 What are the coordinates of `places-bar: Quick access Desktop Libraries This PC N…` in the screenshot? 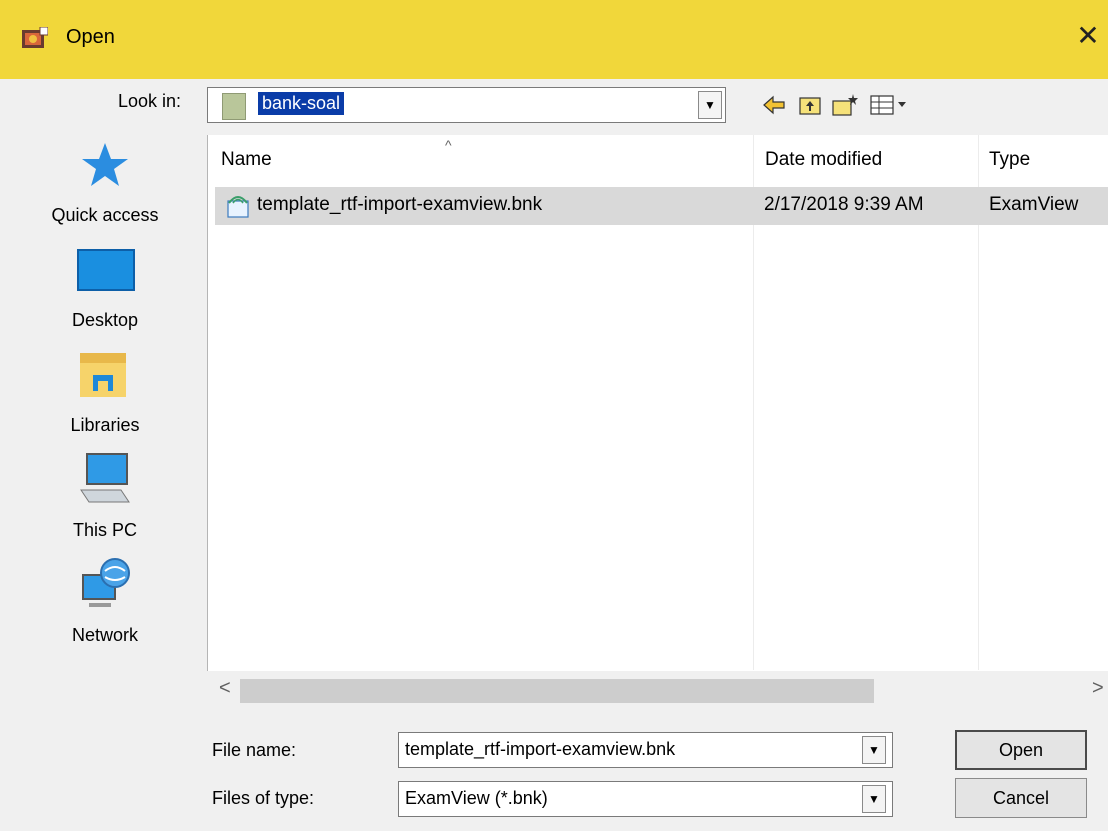 It's located at (117, 405).